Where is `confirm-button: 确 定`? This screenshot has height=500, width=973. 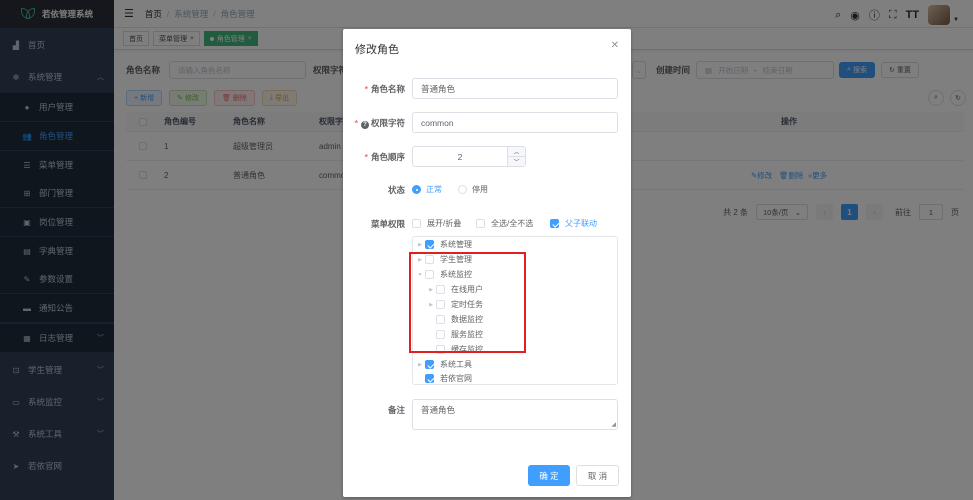
confirm-button: 确 定 is located at coordinates (549, 475).